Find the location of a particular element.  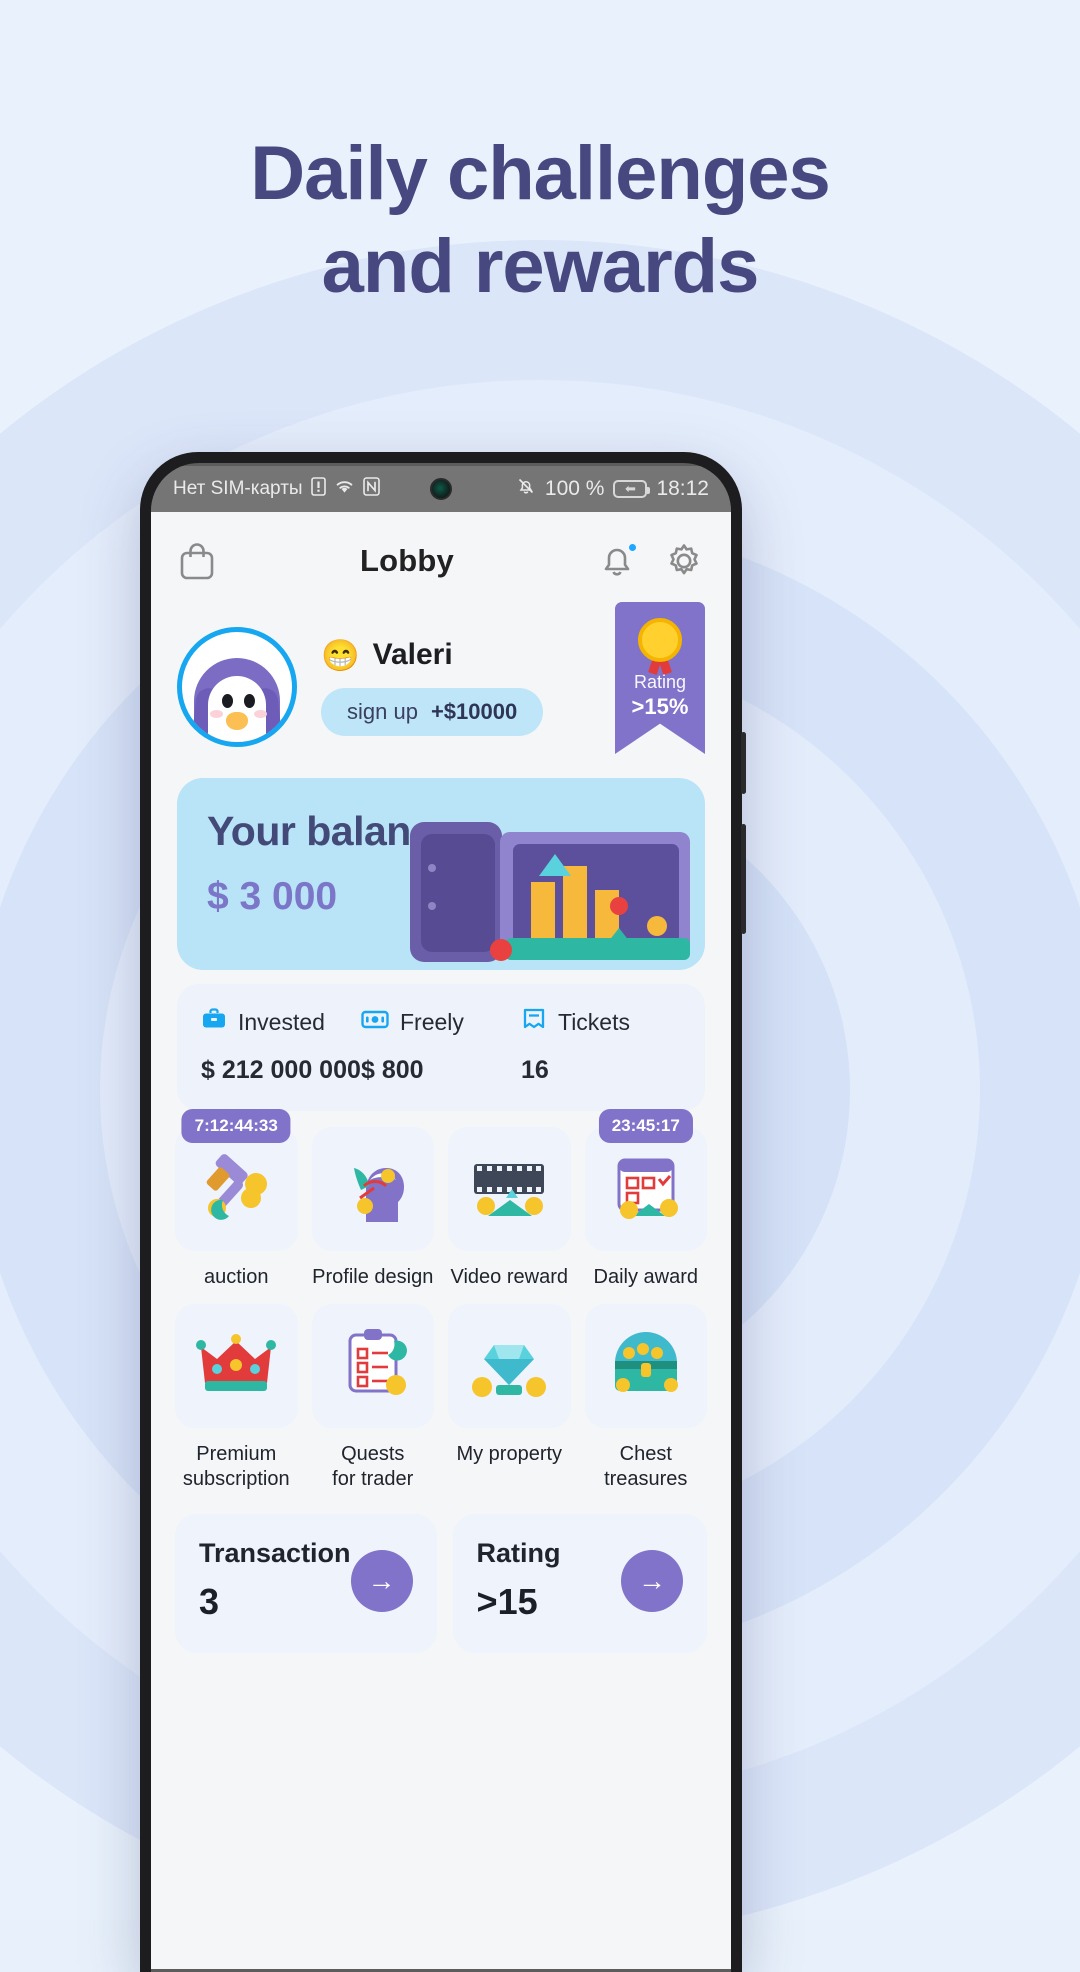

rating-card-value: >15 is located at coordinates (507, 1601).